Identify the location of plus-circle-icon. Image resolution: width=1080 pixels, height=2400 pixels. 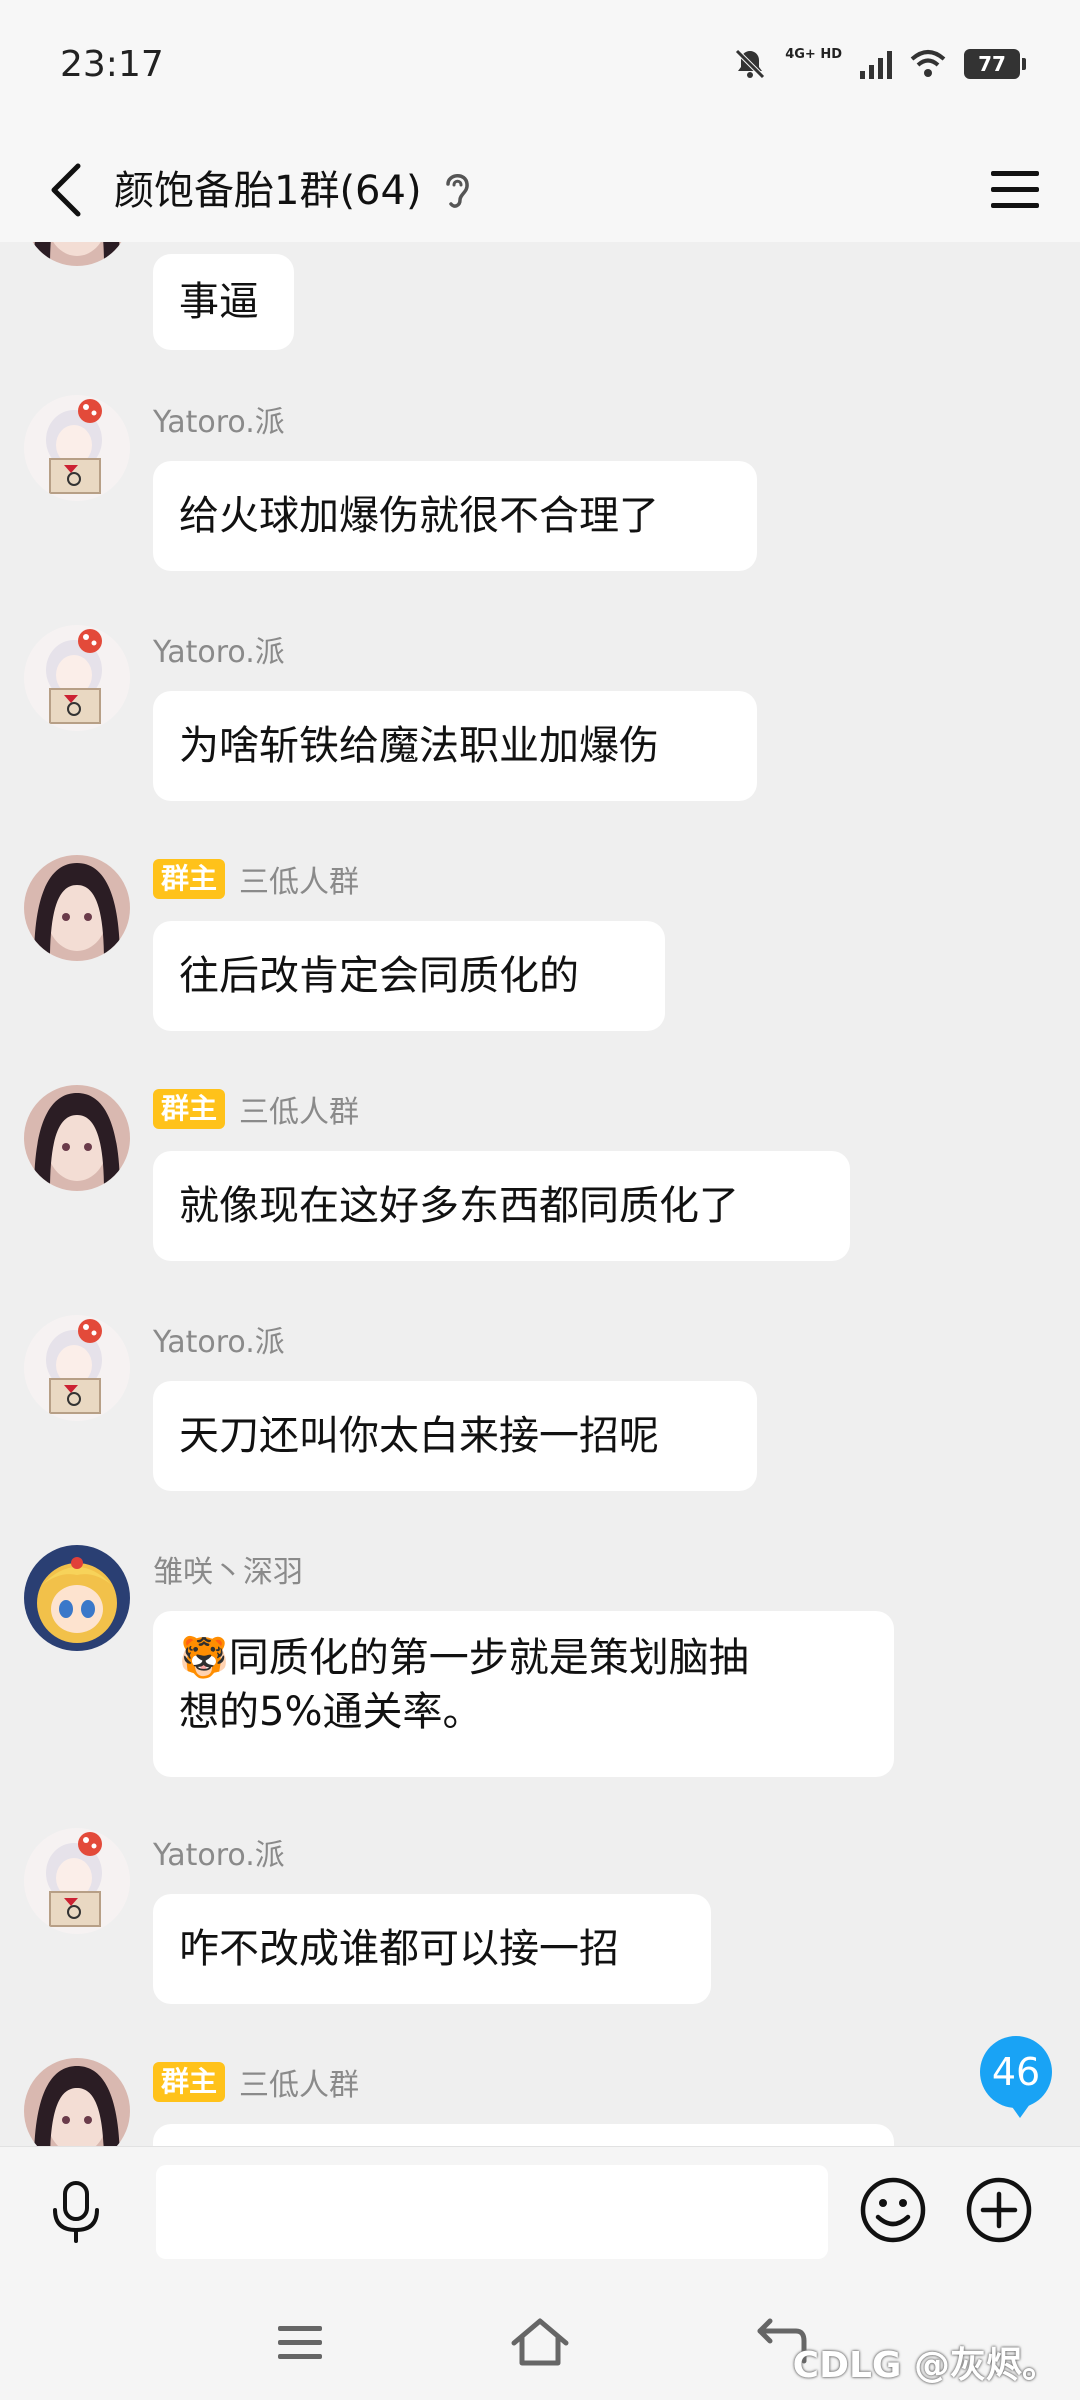
(999, 2210).